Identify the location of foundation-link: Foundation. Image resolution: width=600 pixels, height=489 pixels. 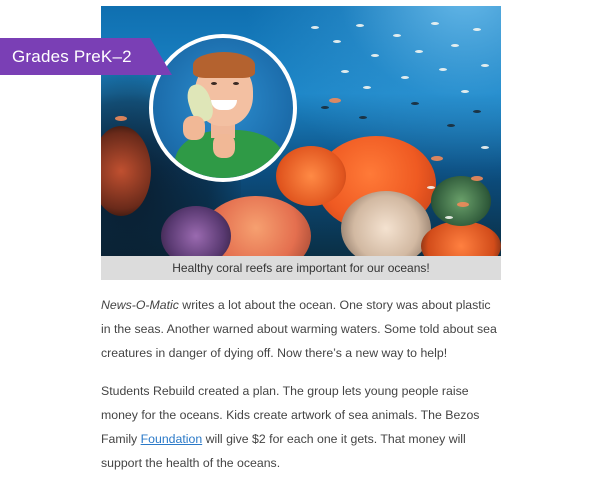
(172, 439).